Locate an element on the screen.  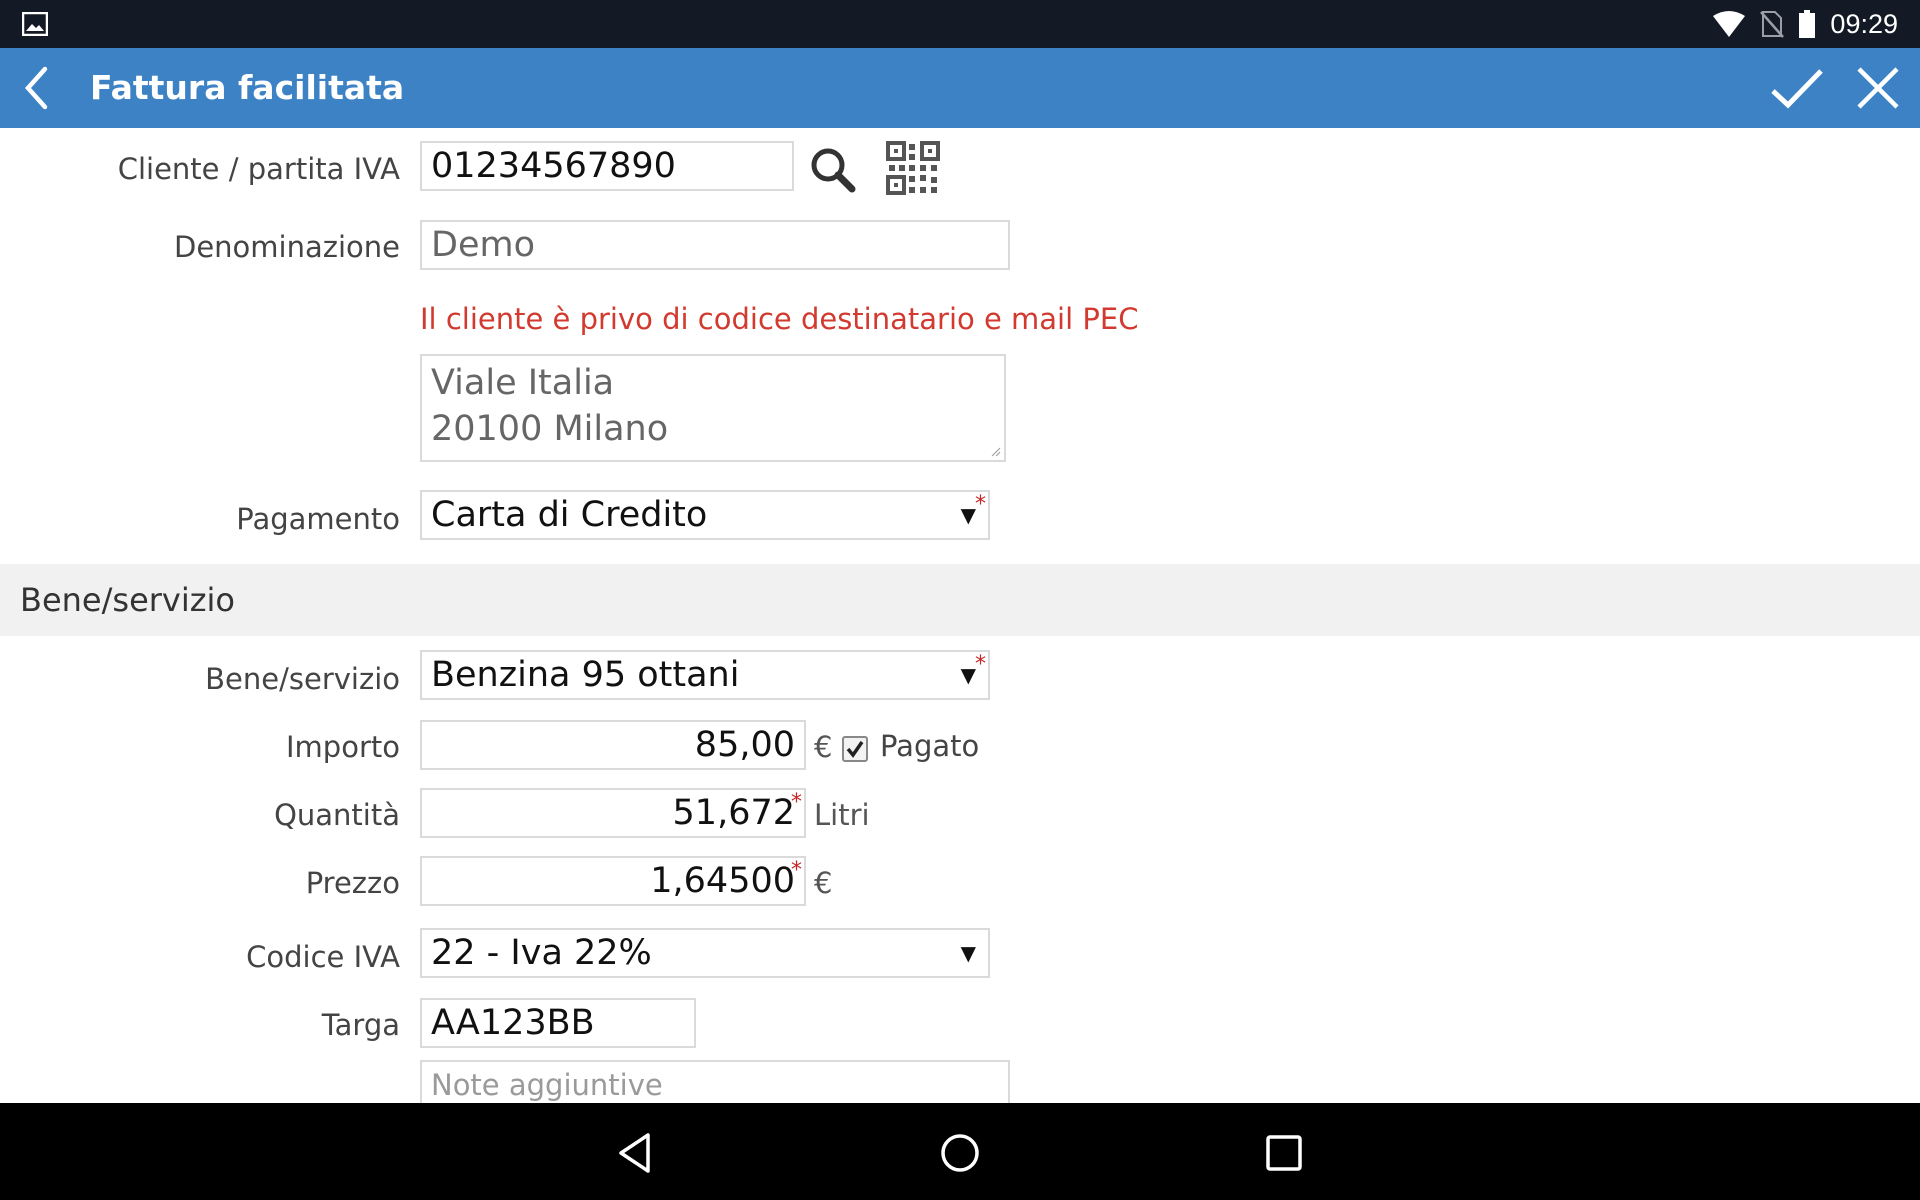
prezzo-input: 1,64500 * is located at coordinates (613, 881).